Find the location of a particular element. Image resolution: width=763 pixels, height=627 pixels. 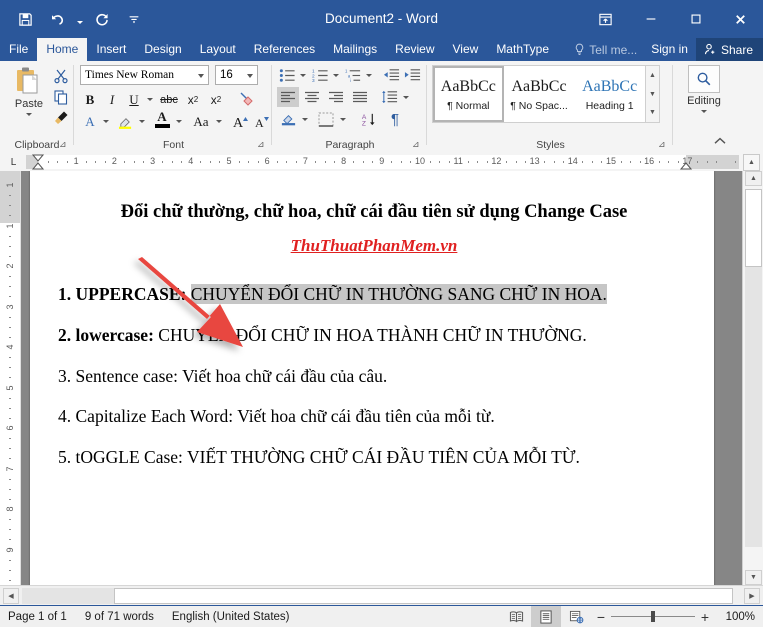

font-color-dropdown-icon is located at coordinates (179, 121).